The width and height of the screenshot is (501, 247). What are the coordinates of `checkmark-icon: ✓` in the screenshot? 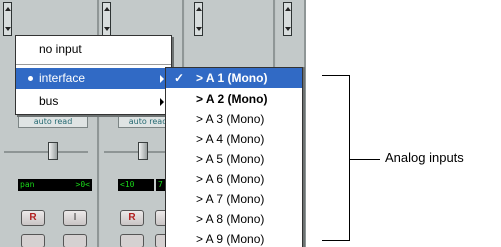 It's located at (179, 78).